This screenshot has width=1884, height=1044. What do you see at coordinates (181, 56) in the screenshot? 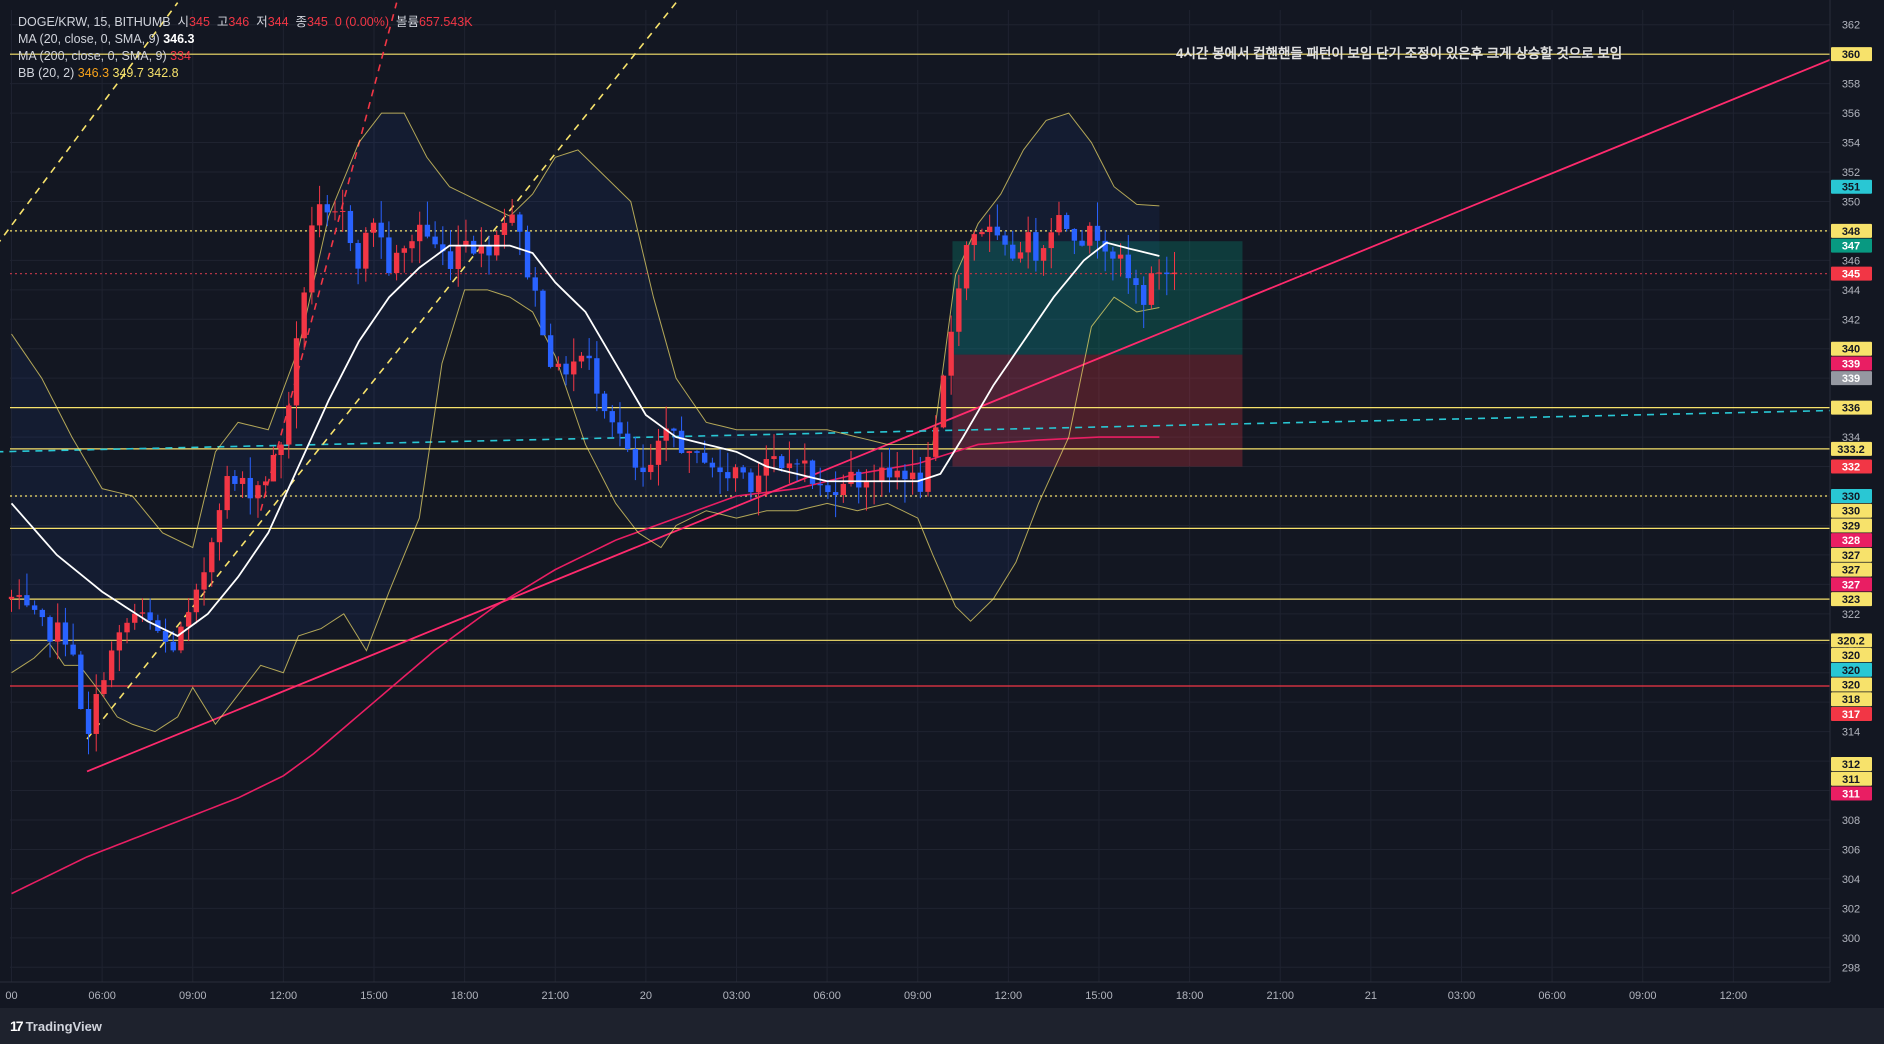
I see `legend-ma200-value: 334` at bounding box center [181, 56].